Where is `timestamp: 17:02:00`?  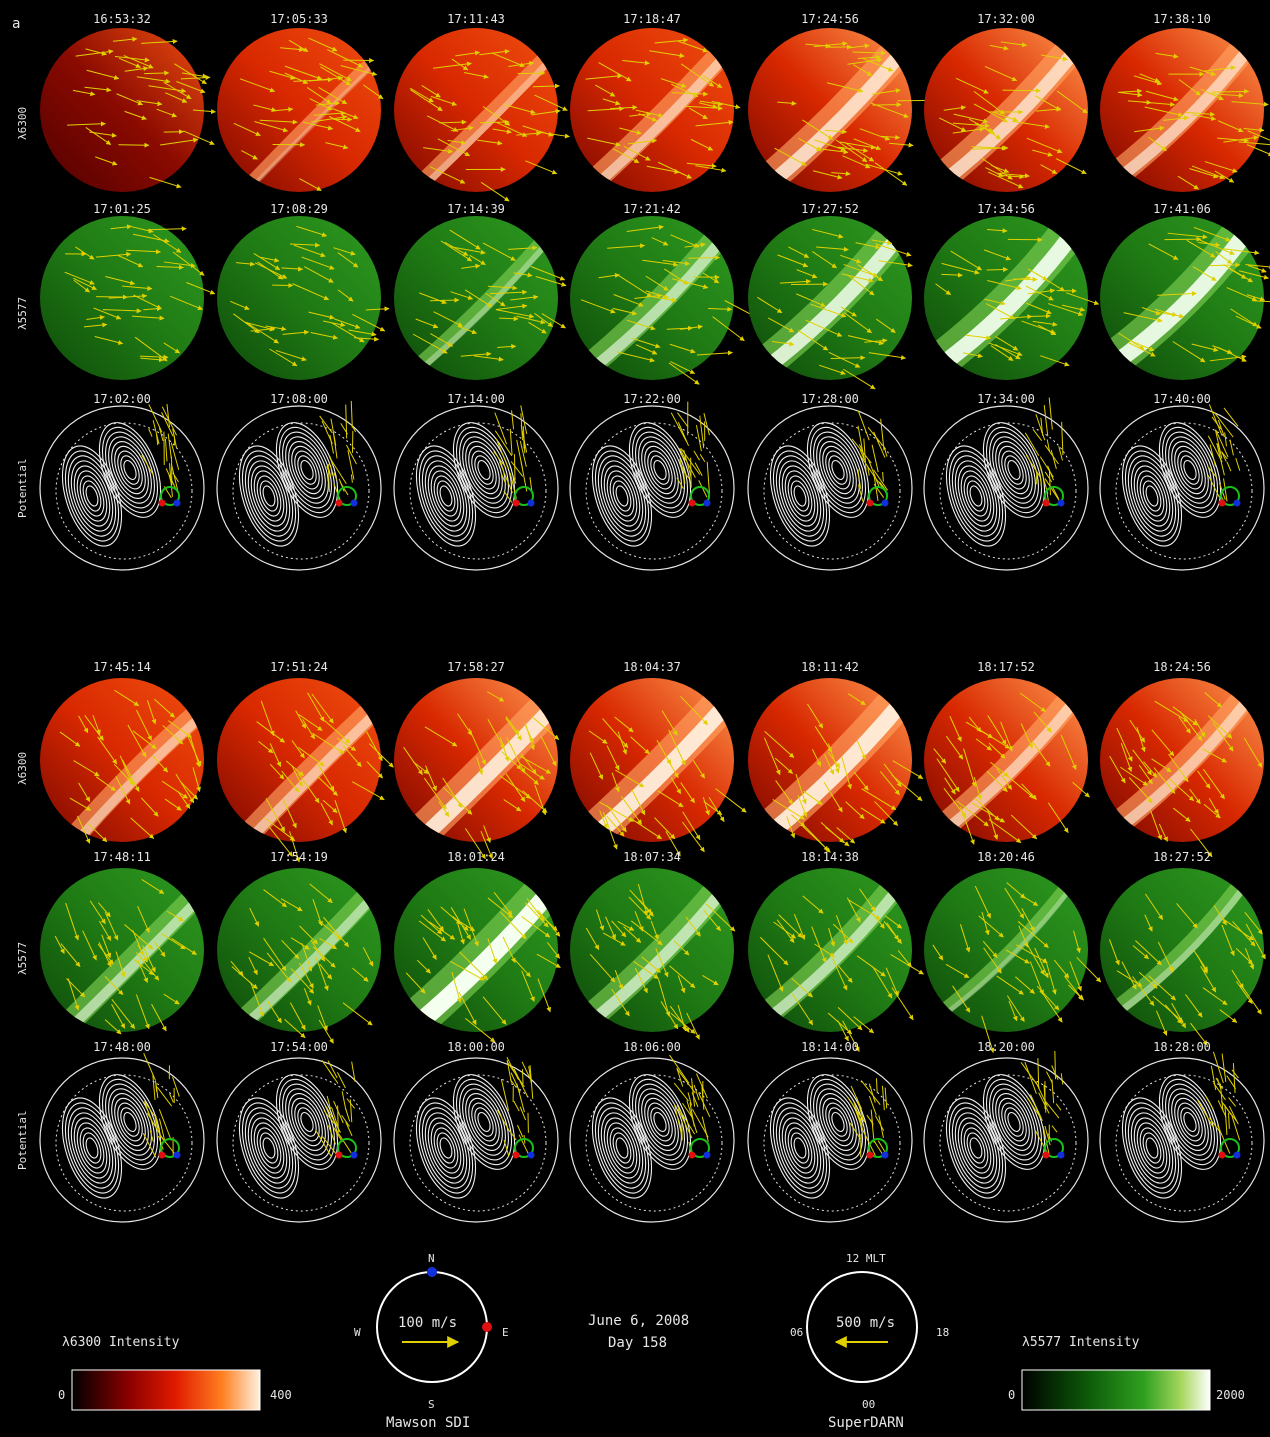
timestamp: 17:02:00 is located at coordinates (122, 399).